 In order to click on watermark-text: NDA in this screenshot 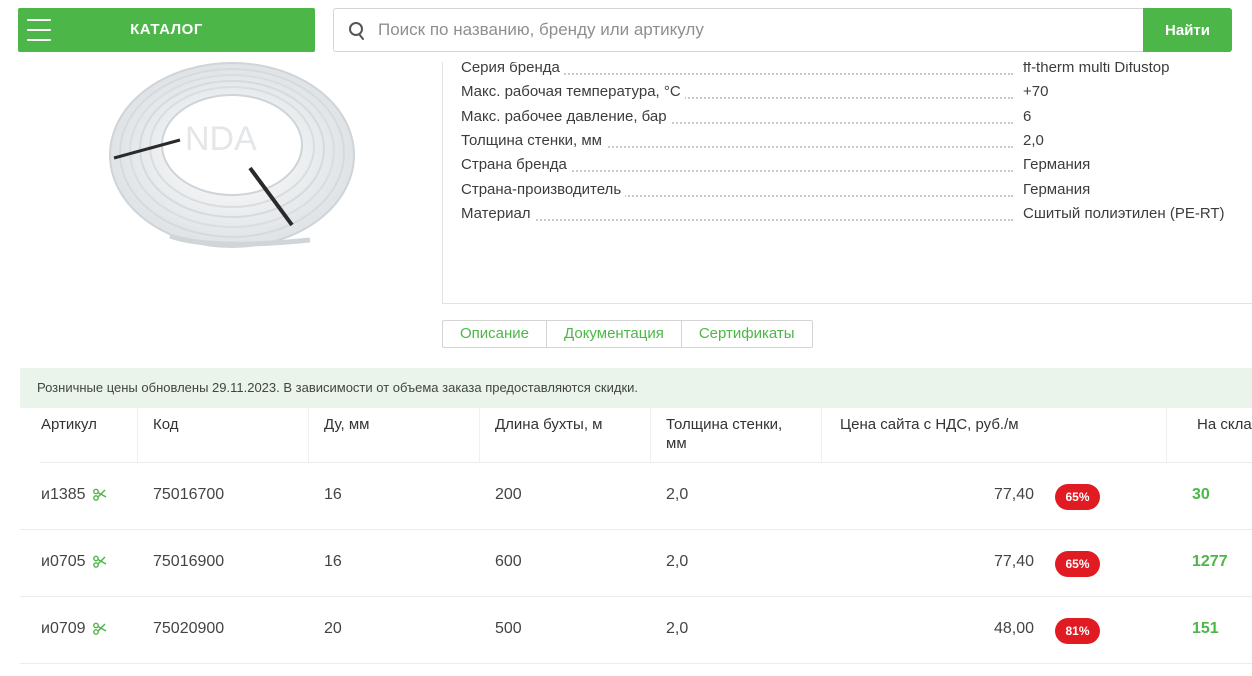, I will do `click(221, 139)`.